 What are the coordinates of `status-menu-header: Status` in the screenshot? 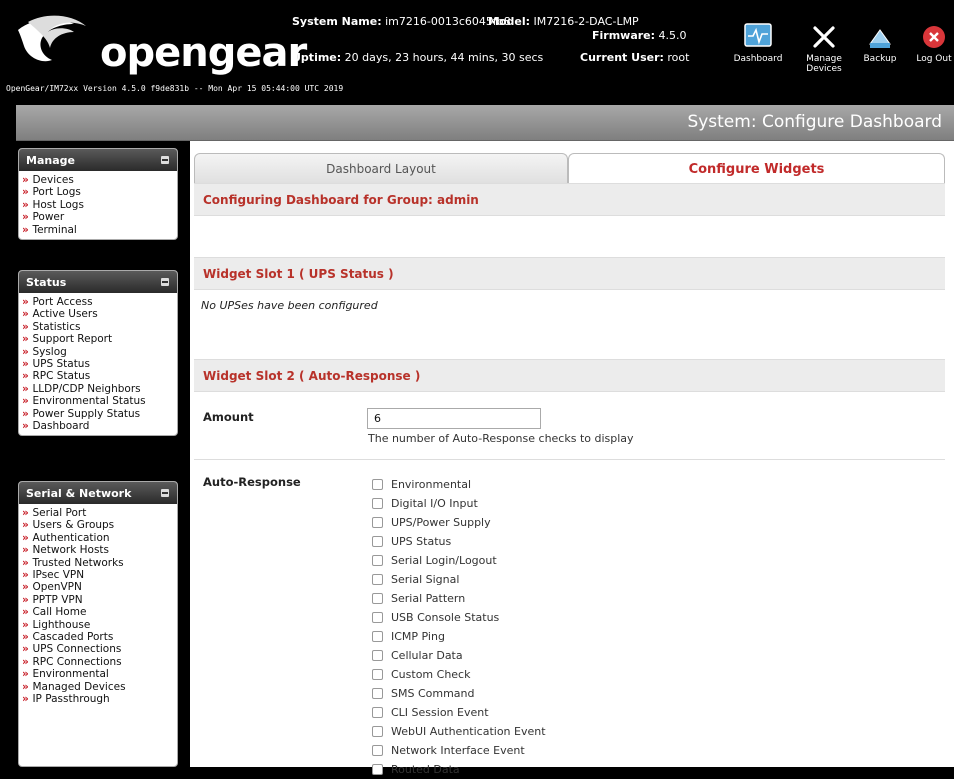 It's located at (98, 282).